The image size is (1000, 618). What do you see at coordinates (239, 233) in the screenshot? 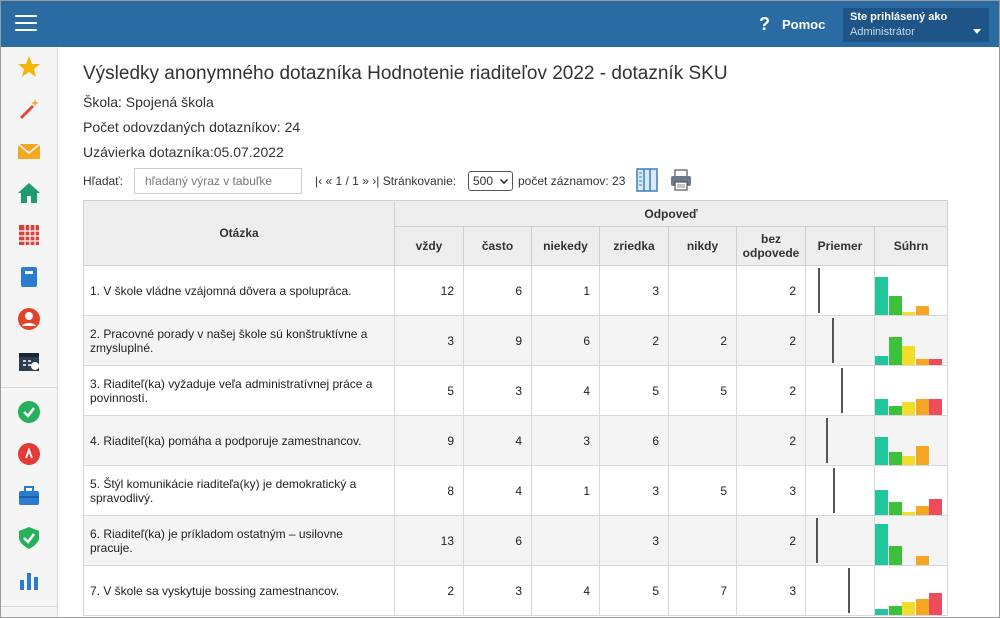
I see `question-column-header: Otázka` at bounding box center [239, 233].